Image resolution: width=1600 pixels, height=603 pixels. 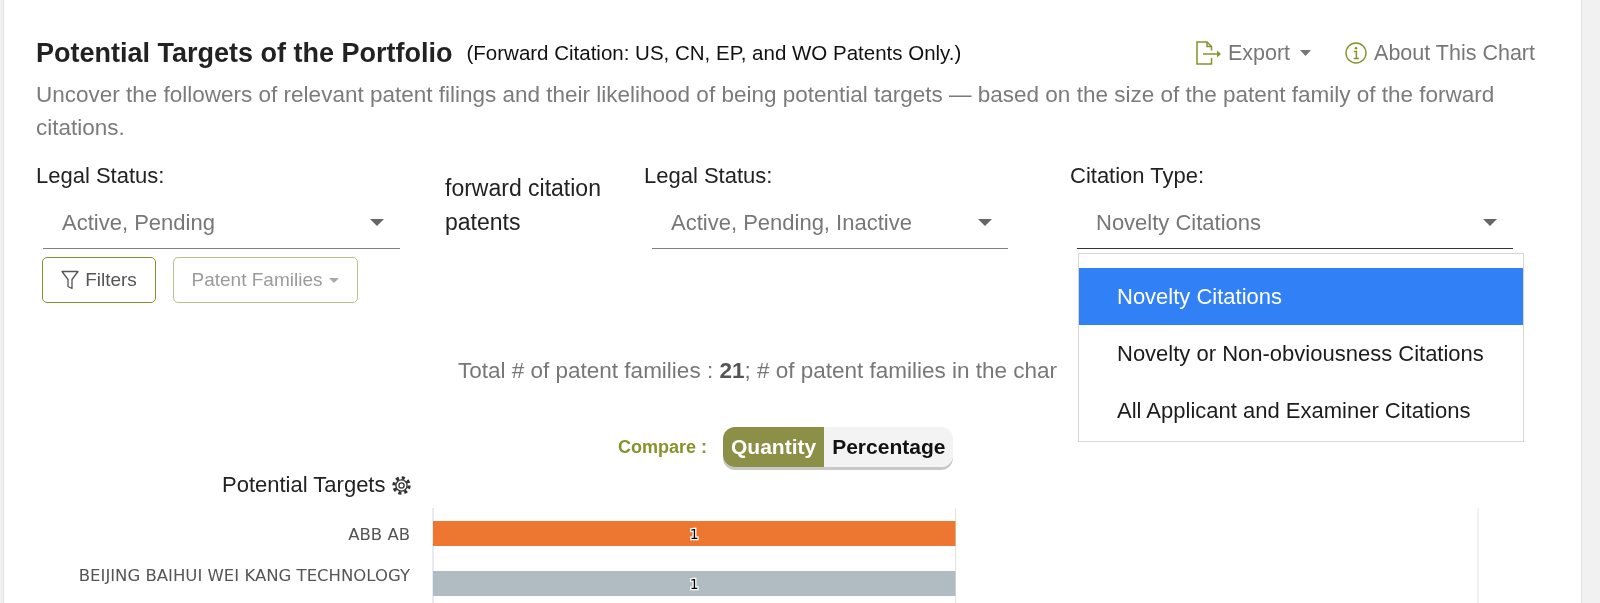 I want to click on dropdown-option: Novelty Citations, so click(x=1301, y=296).